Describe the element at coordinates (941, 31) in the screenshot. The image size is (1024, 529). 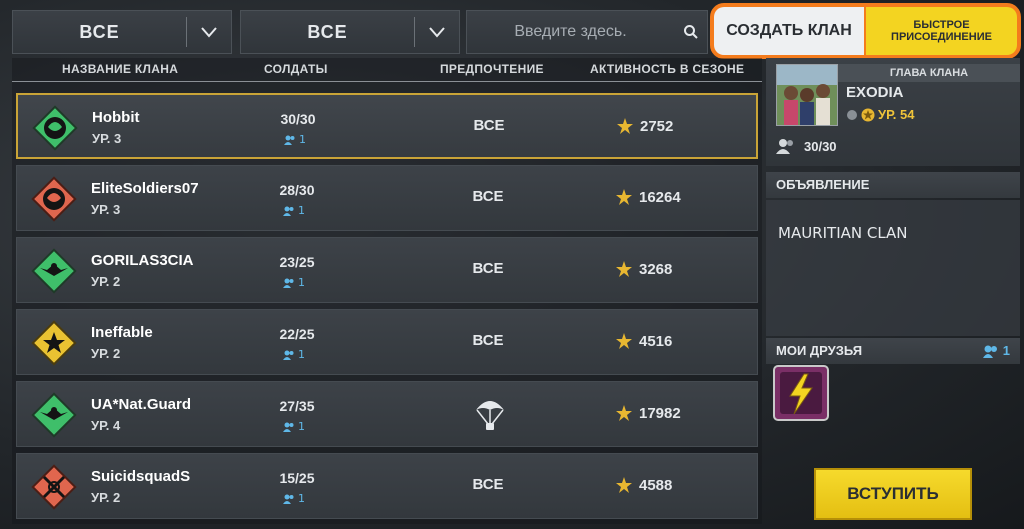
I see `quick-join-button: БЫСТРОЕ ПРИСОЕДИНЕНИЕ` at that location.